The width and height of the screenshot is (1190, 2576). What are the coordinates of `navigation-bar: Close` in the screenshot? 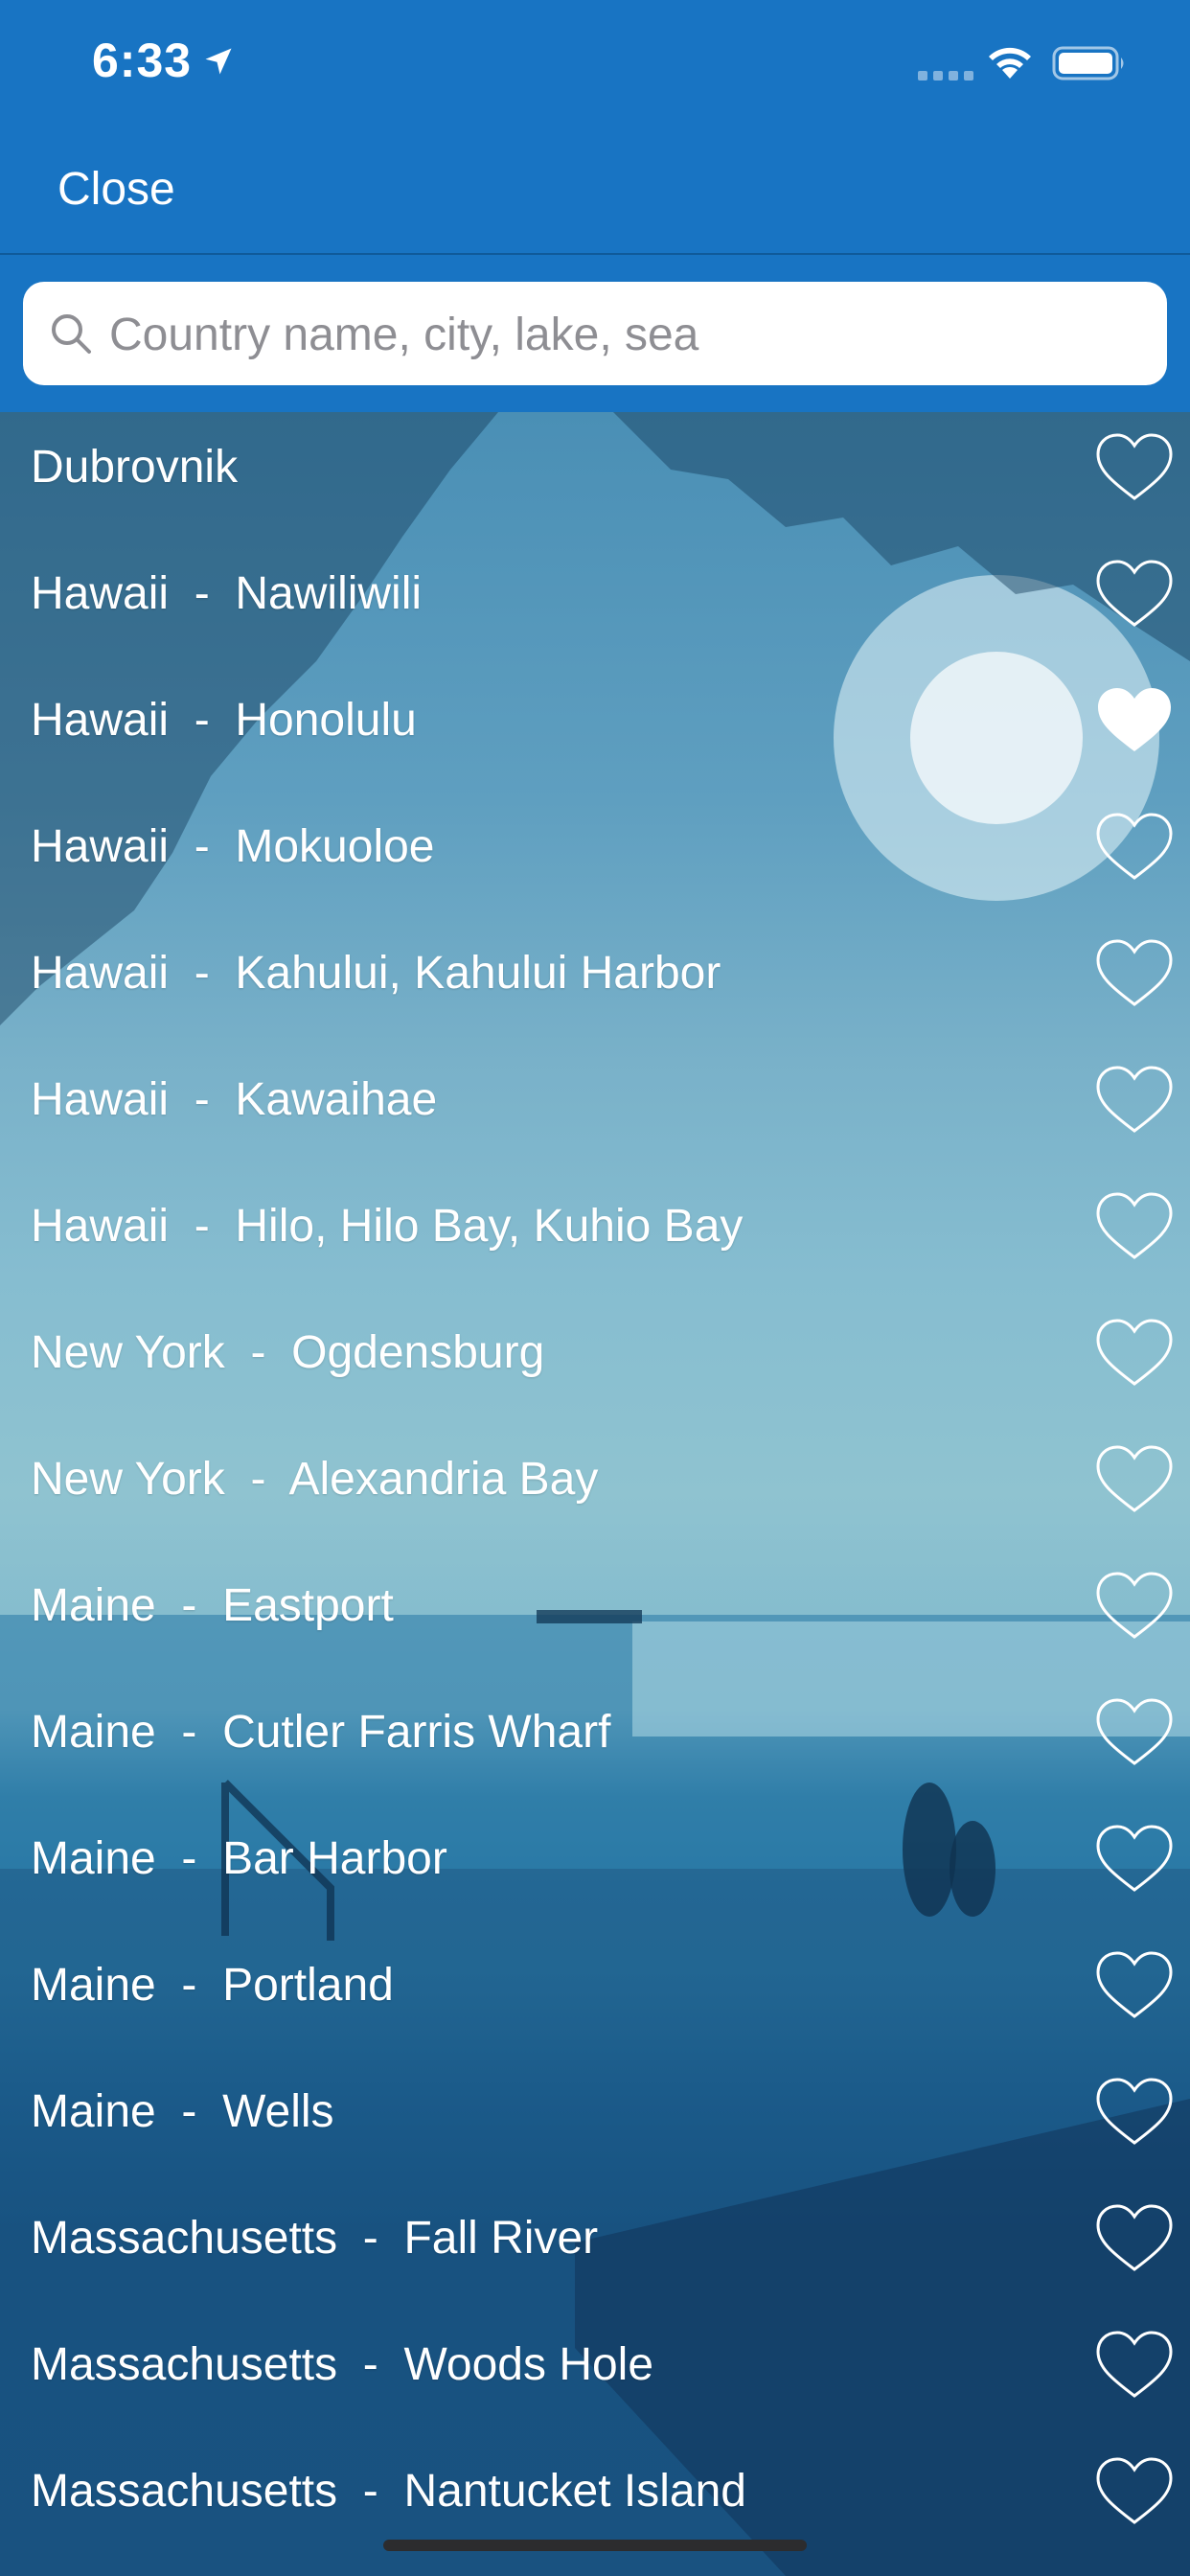 It's located at (595, 194).